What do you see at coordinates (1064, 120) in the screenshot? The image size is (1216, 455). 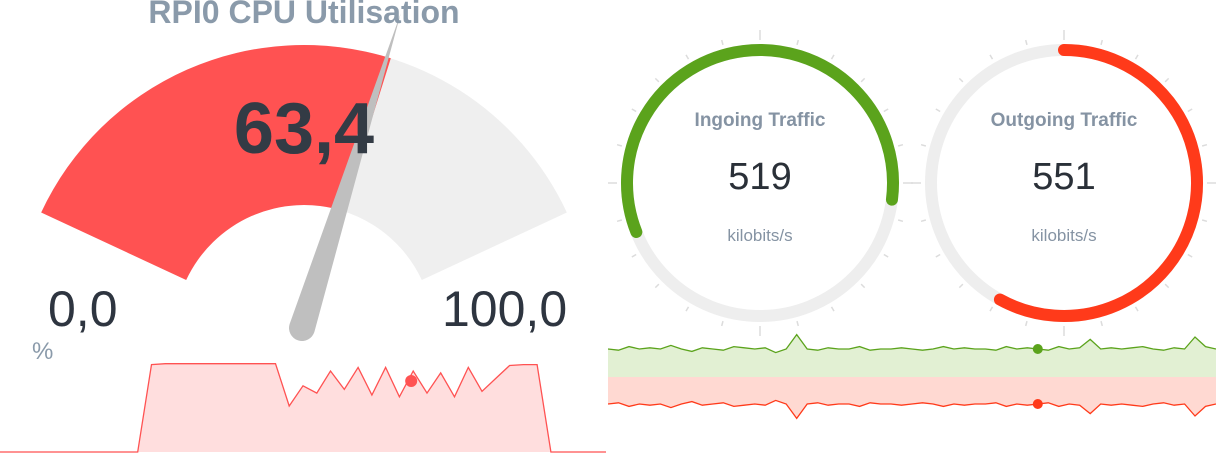 I see `outgoing-traffic-label: Outgoing Traffic` at bounding box center [1064, 120].